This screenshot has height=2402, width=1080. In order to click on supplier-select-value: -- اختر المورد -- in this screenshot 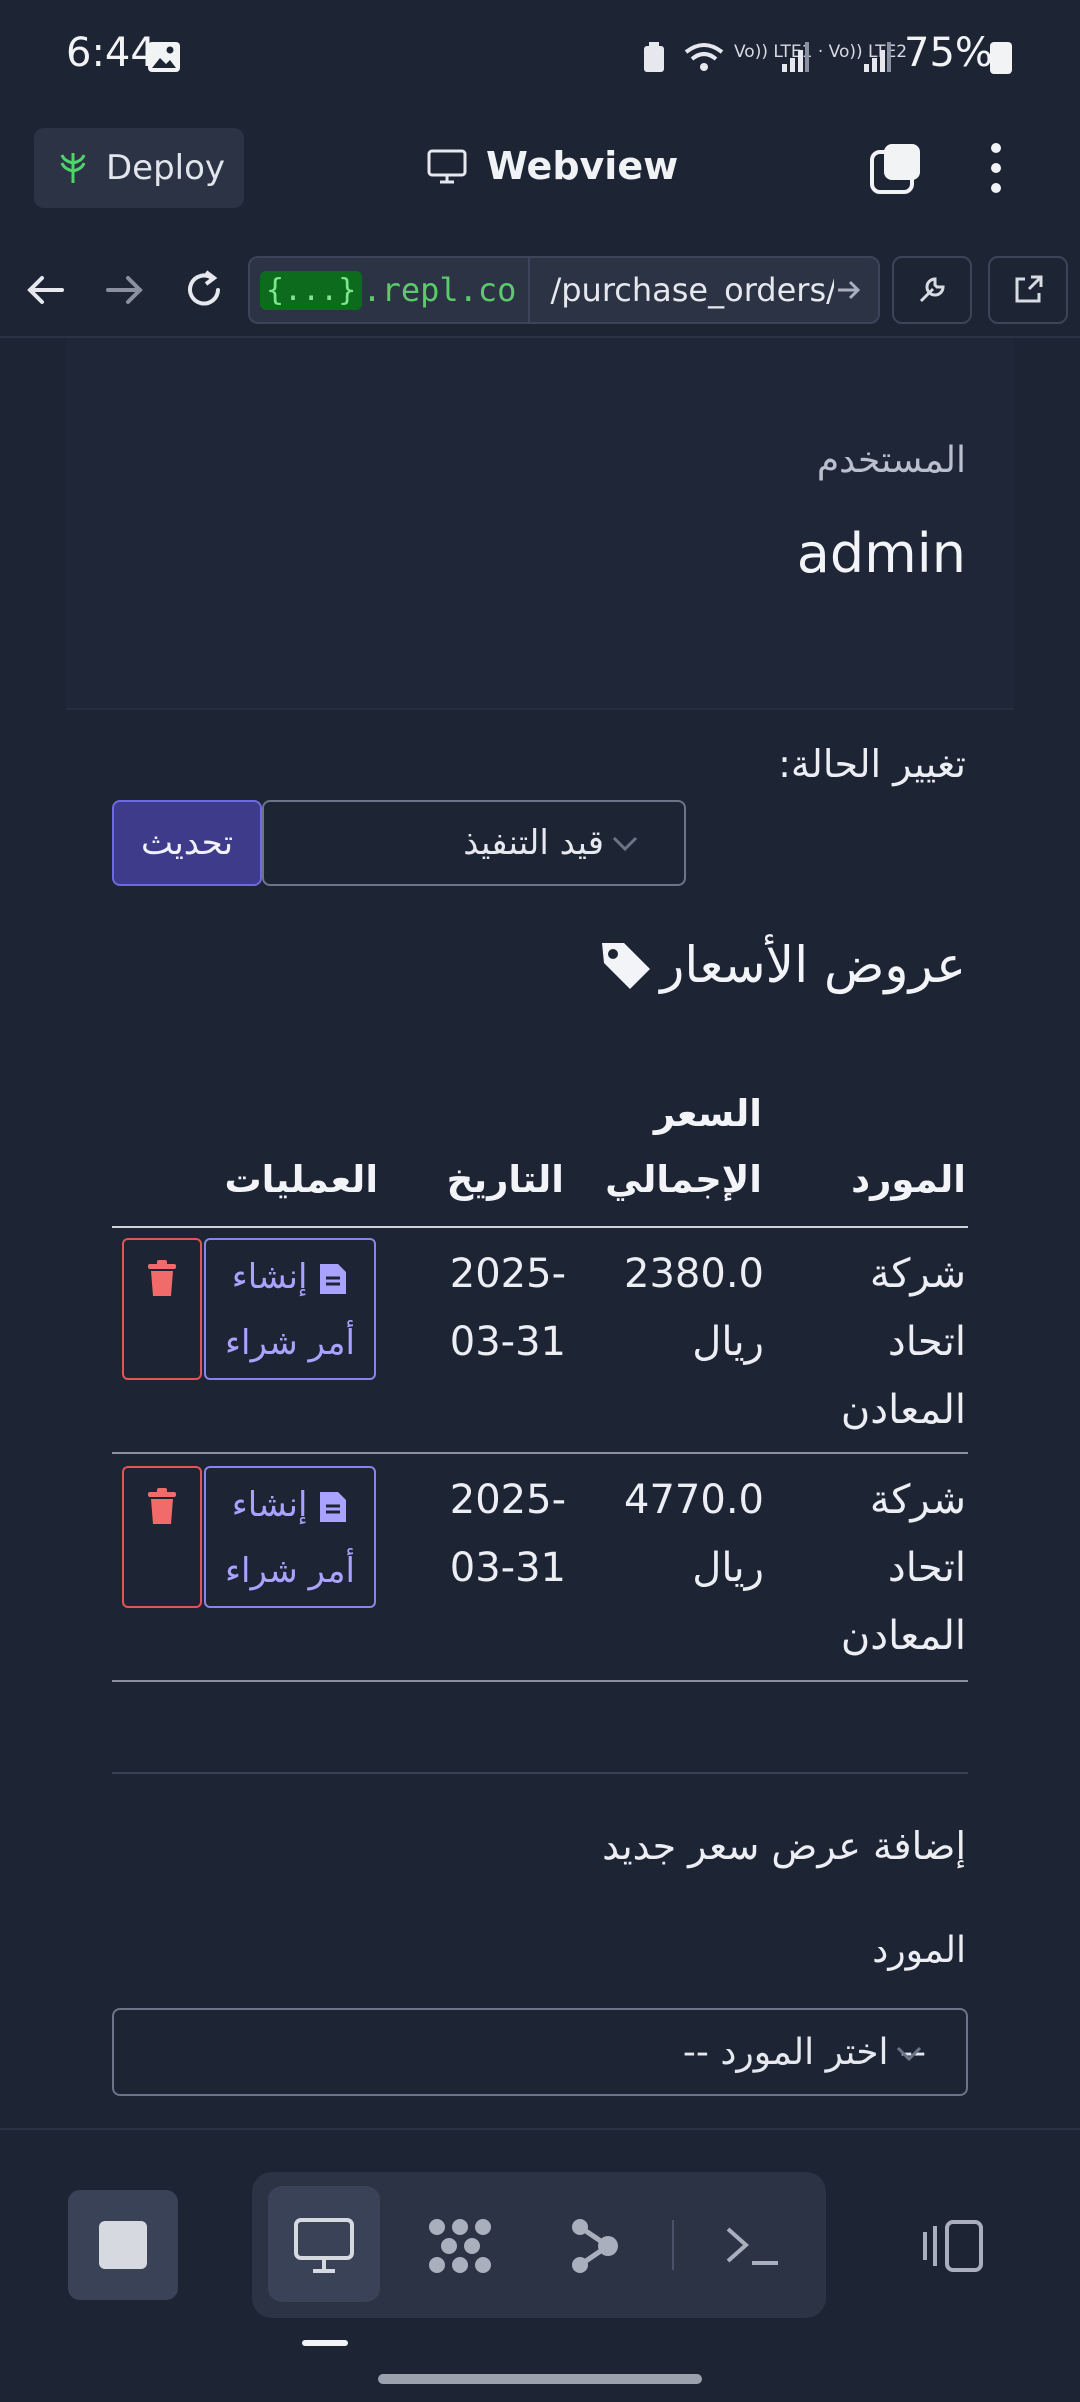, I will do `click(804, 2052)`.